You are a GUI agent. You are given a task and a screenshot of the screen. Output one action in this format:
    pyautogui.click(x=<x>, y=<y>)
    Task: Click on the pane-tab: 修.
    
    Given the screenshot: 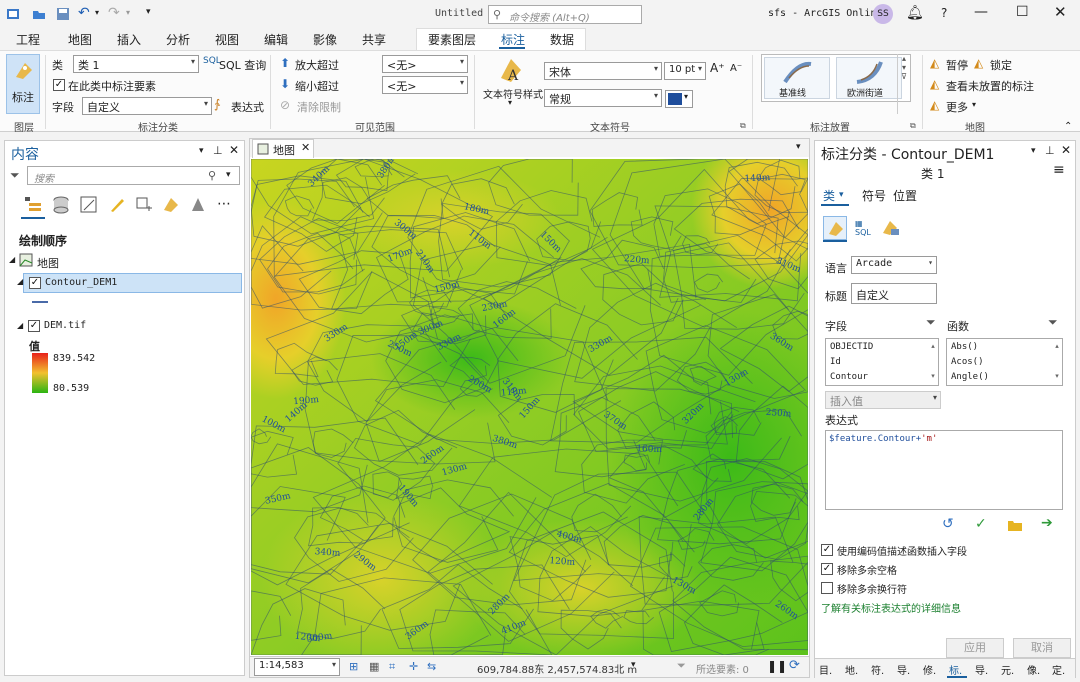 What is the action you would take?
    pyautogui.click(x=929, y=669)
    